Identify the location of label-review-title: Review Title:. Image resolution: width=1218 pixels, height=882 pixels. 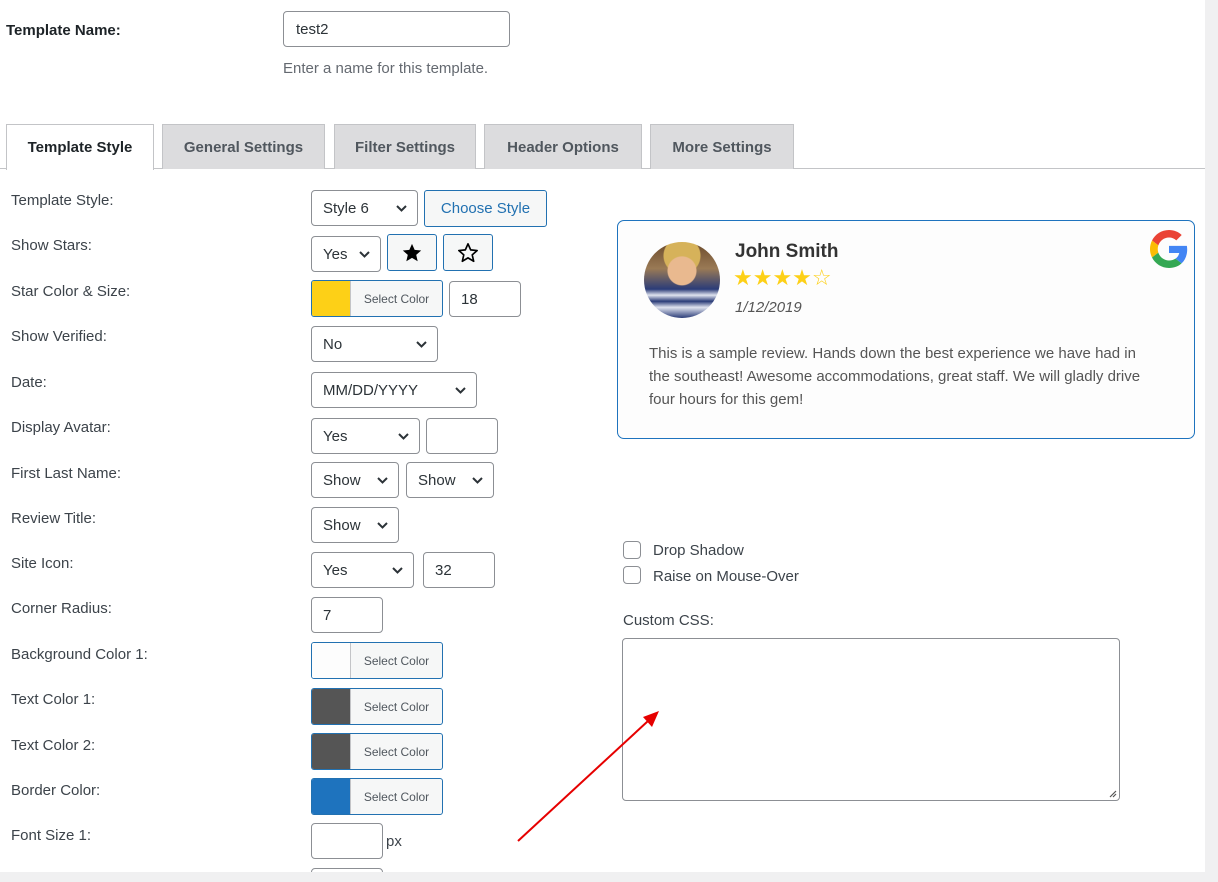
(54, 518).